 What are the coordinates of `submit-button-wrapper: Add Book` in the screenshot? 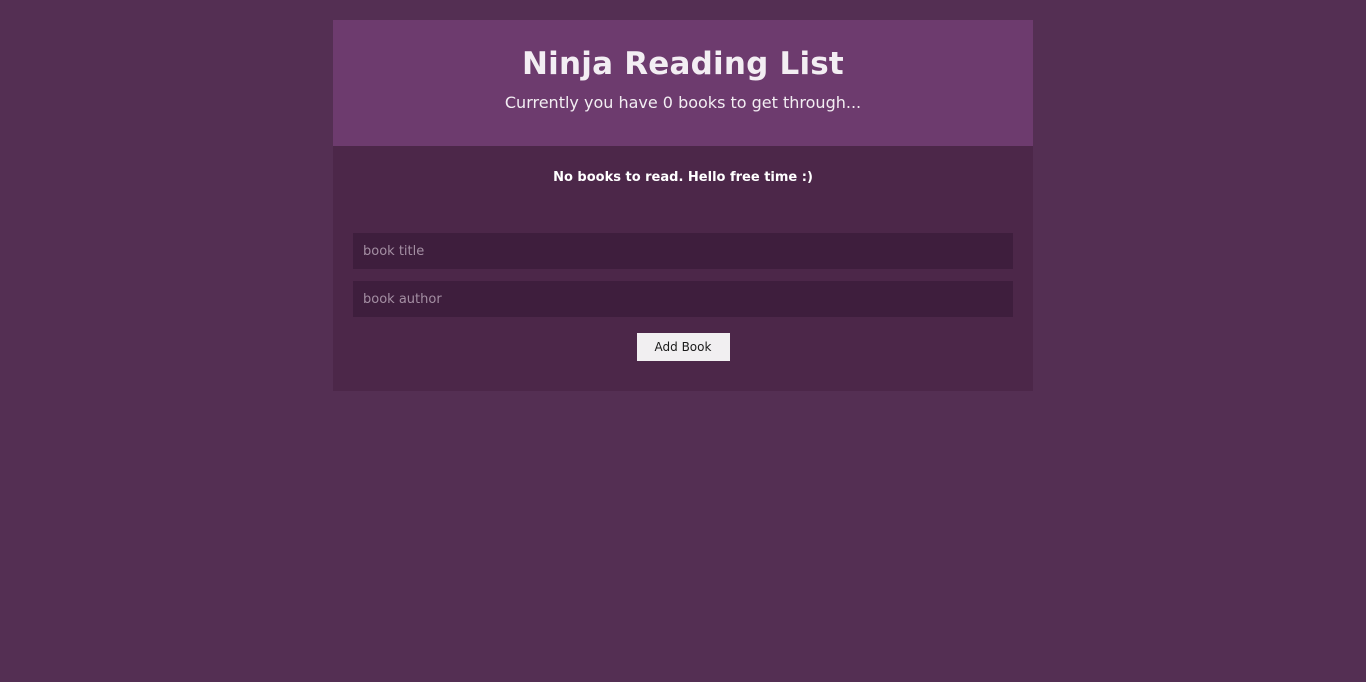 It's located at (683, 347).